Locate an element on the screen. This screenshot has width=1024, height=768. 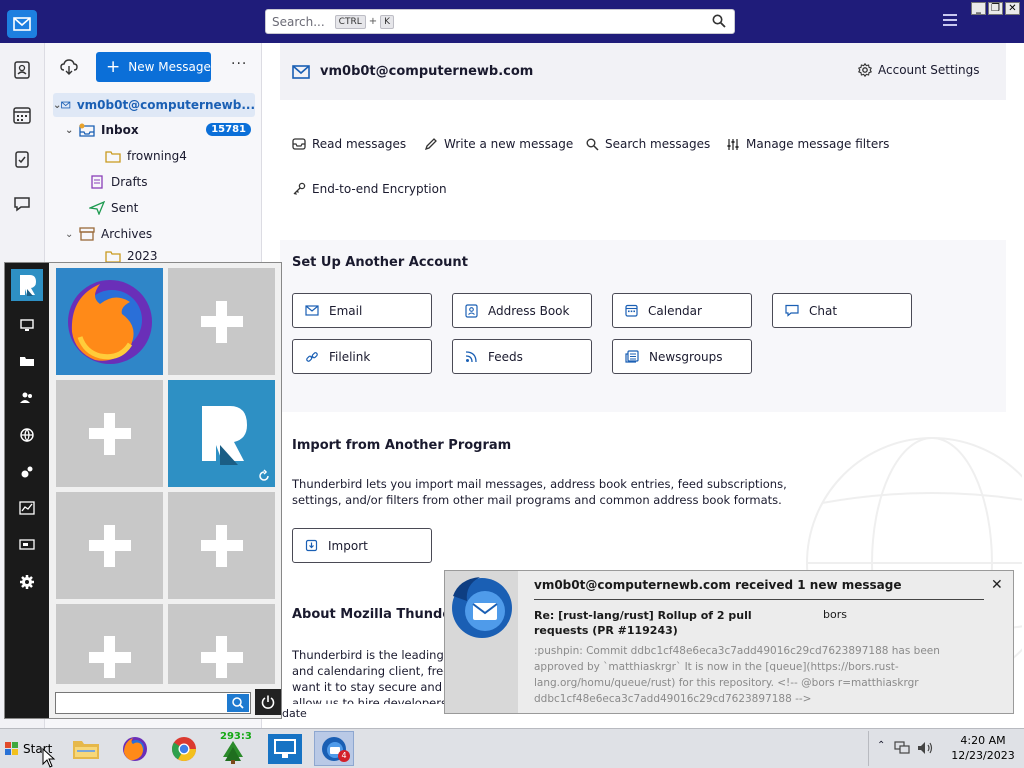
clock-date: 12/23/2023 is located at coordinates (983, 755).